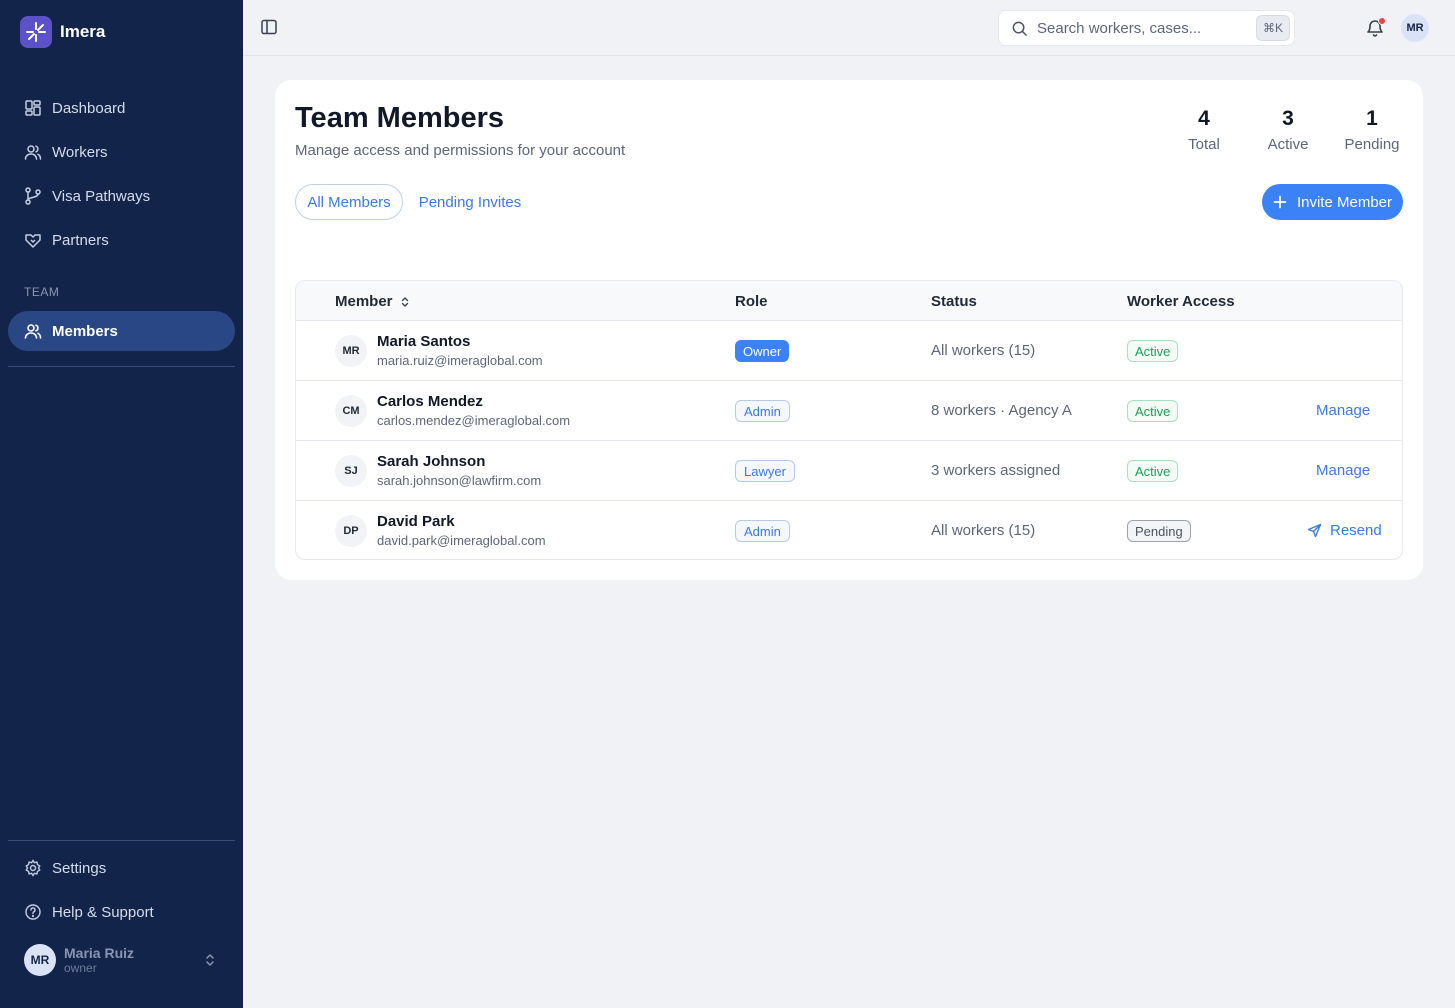 The height and width of the screenshot is (1008, 1455). What do you see at coordinates (1181, 301) in the screenshot?
I see `column-header-worker-access: Worker Access` at bounding box center [1181, 301].